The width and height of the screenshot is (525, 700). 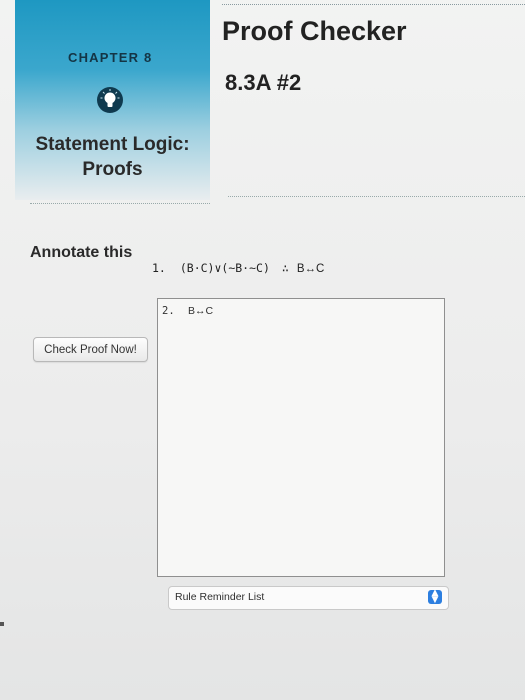 I want to click on check-proof-button: Check Proof Now!, so click(x=90, y=349).